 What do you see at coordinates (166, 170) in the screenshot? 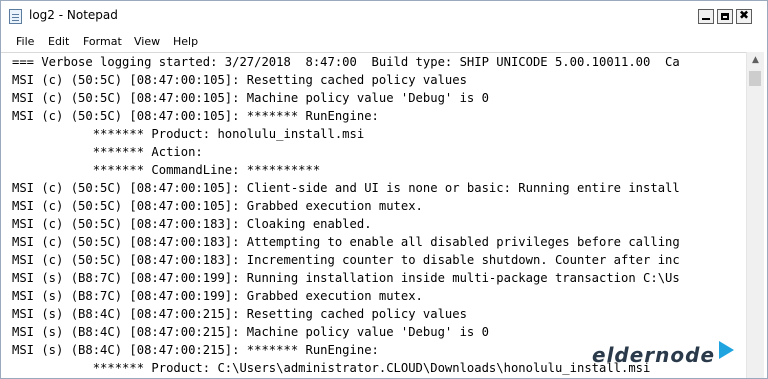
I see `log-line: ******* CommandLine: **********` at bounding box center [166, 170].